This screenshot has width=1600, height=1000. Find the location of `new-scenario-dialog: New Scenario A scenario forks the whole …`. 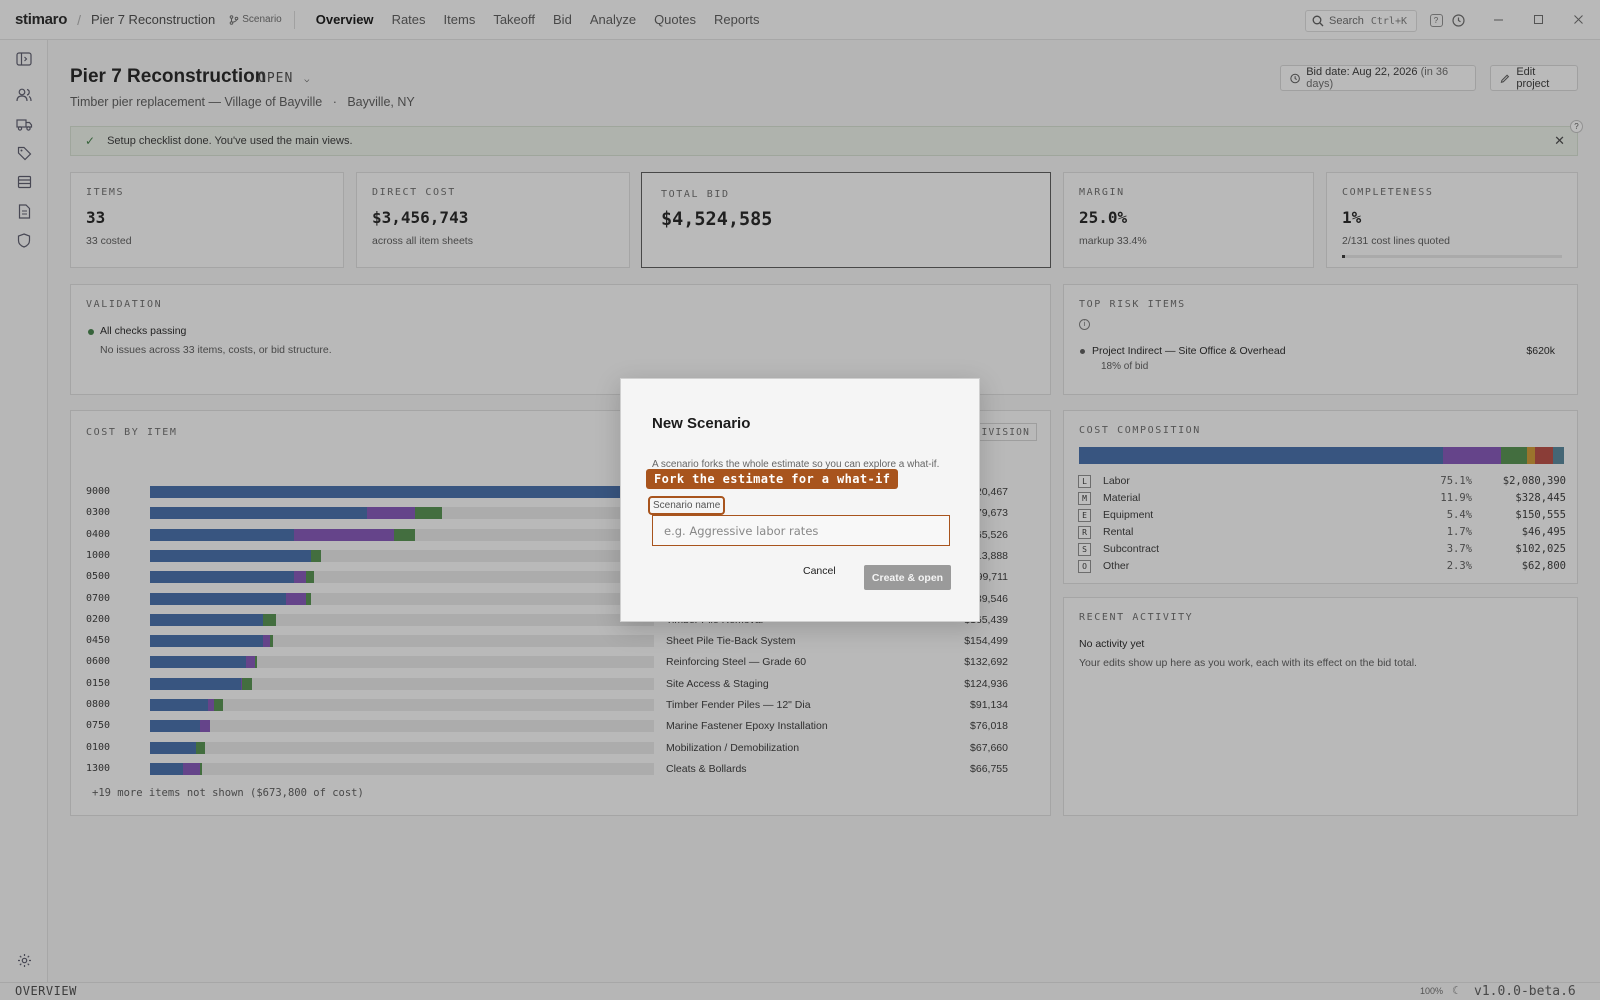

new-scenario-dialog: New Scenario A scenario forks the whole … is located at coordinates (800, 500).